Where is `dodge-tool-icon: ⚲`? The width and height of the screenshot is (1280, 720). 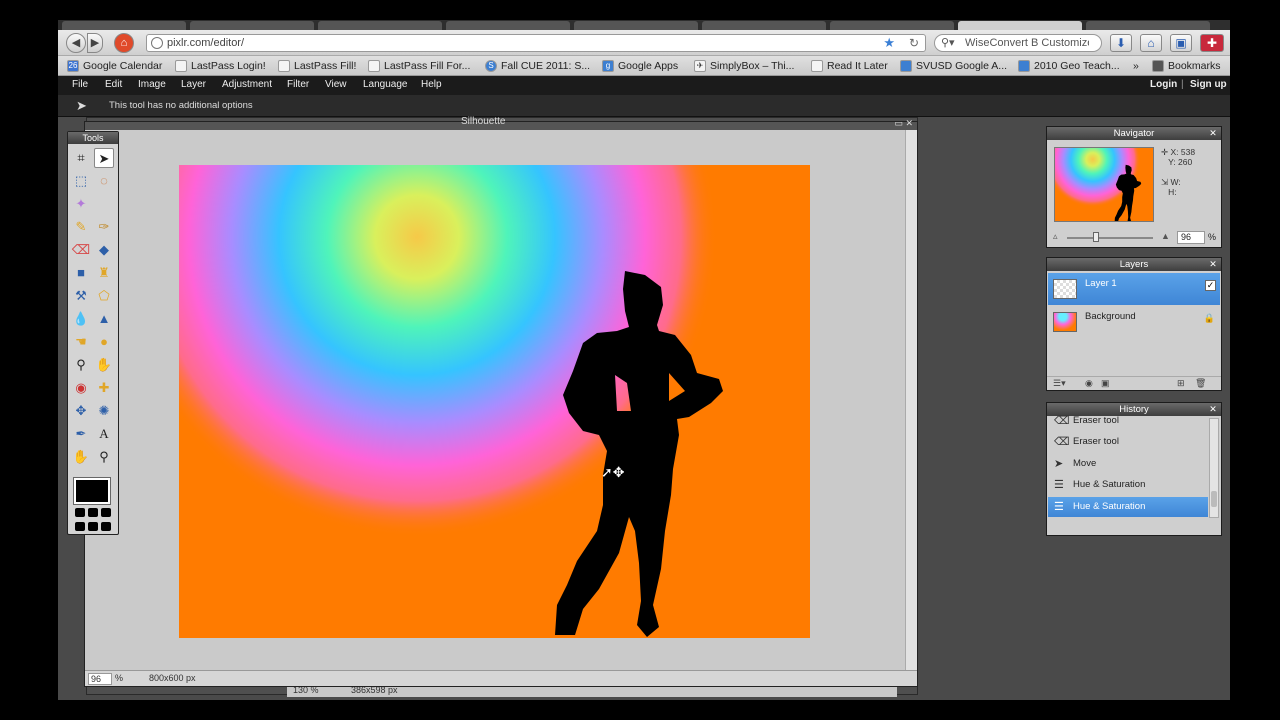 dodge-tool-icon: ⚲ is located at coordinates (81, 365).